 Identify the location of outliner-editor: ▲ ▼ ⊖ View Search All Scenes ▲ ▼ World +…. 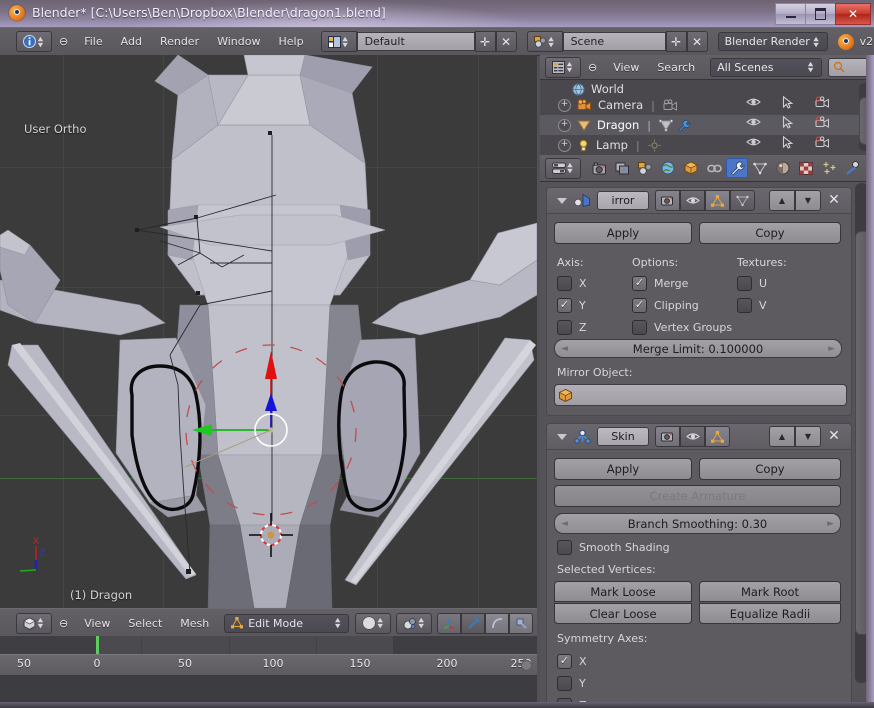
(707, 105).